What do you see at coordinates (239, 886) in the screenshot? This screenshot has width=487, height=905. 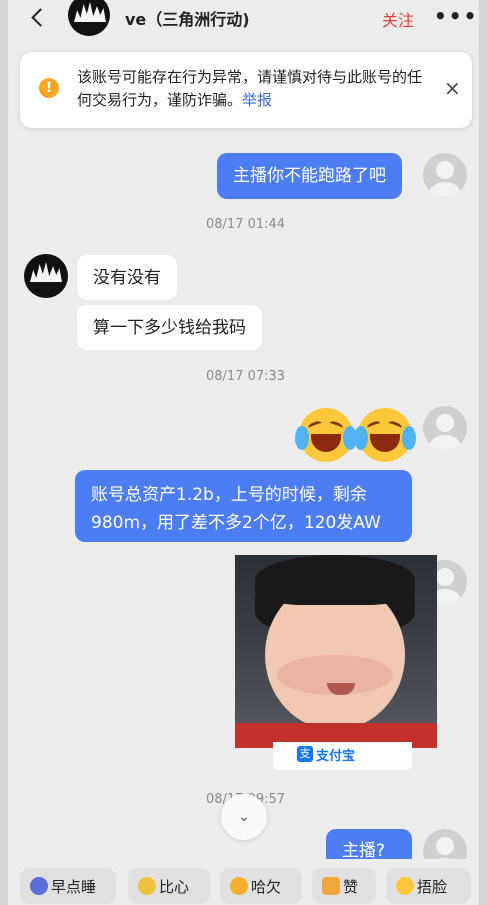 I see `yawn-icon` at bounding box center [239, 886].